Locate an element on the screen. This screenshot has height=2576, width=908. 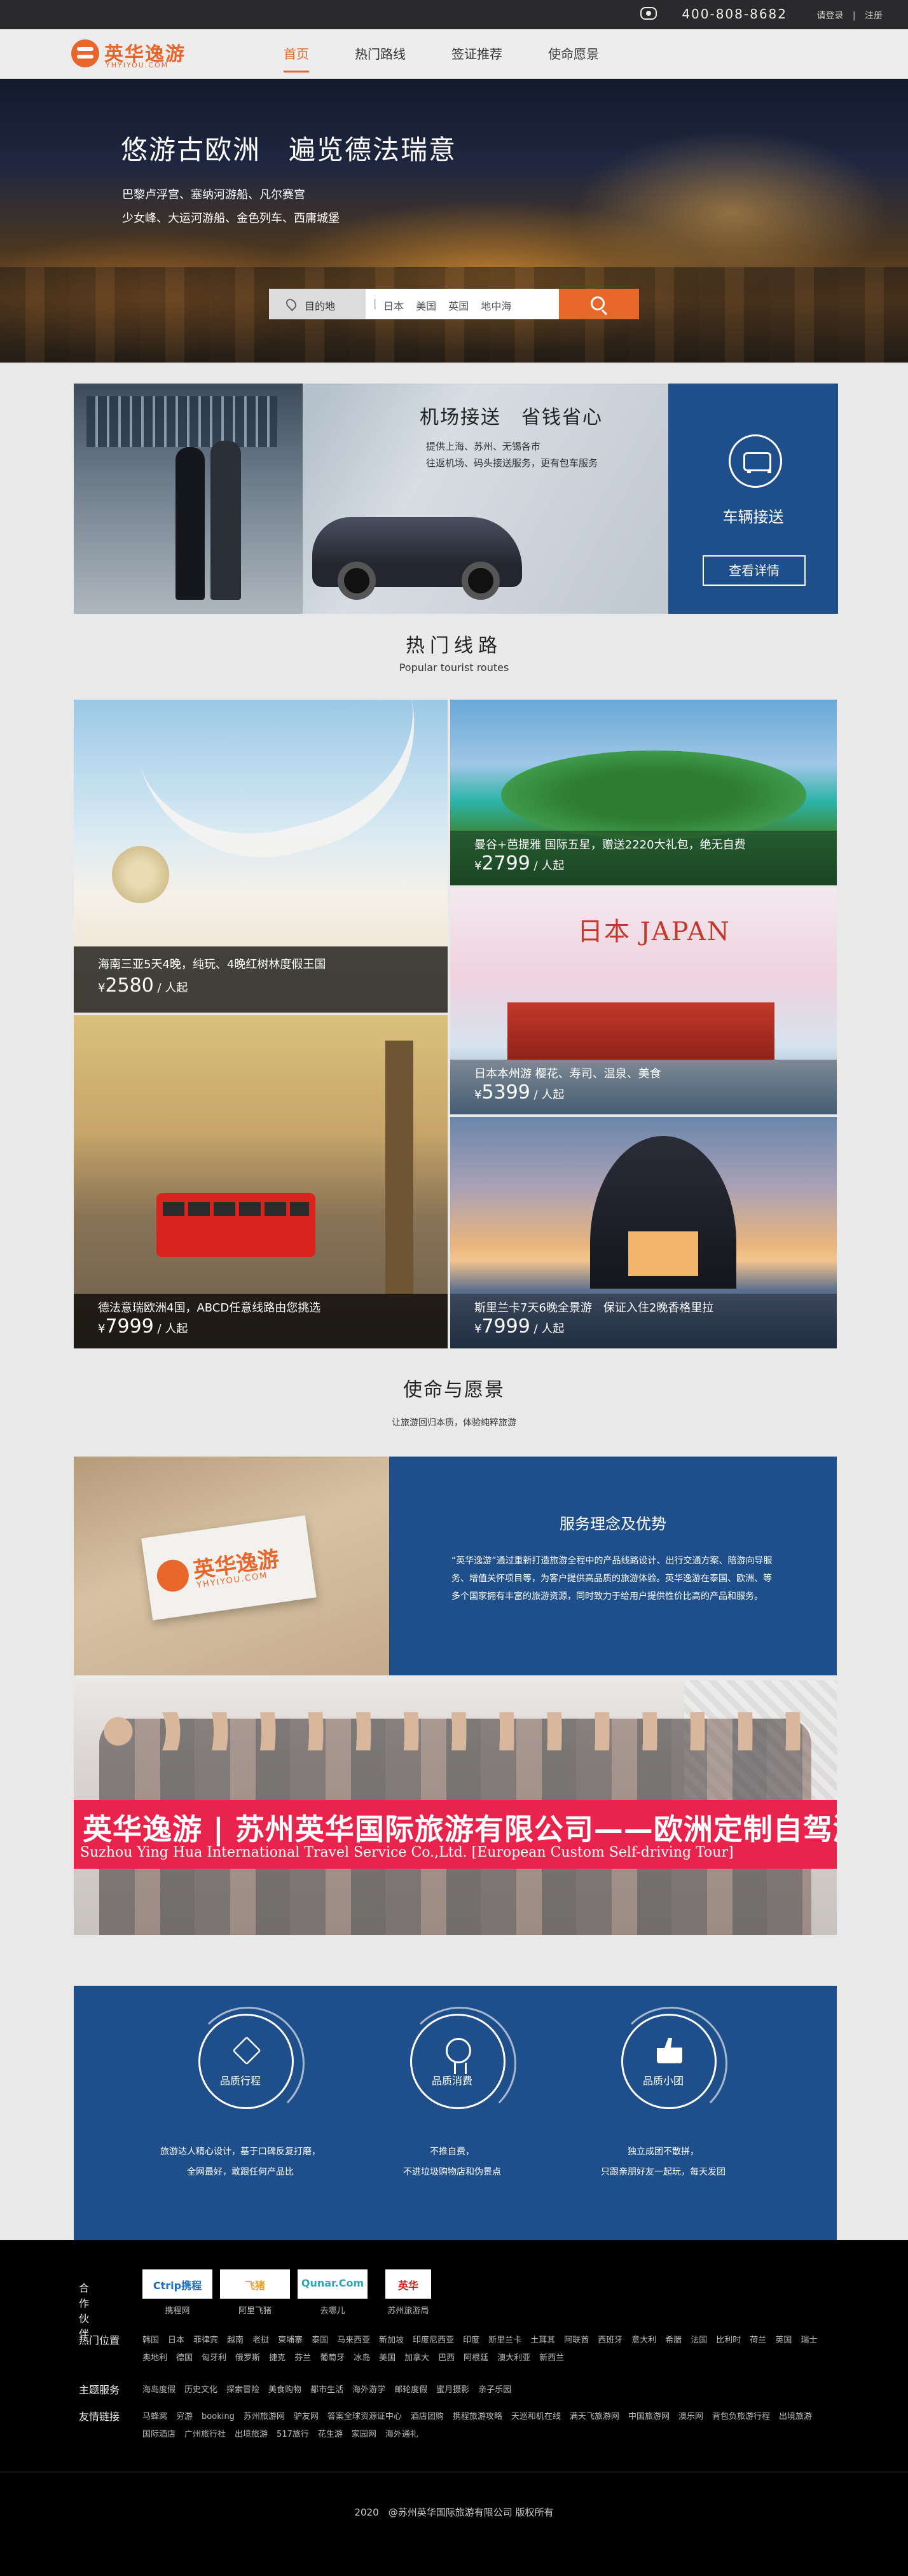
hot-location-link: 奥地利 is located at coordinates (154, 2358).